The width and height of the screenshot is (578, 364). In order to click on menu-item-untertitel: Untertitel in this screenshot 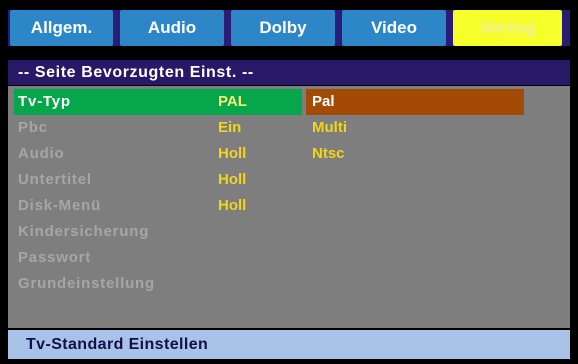, I will do `click(55, 180)`.